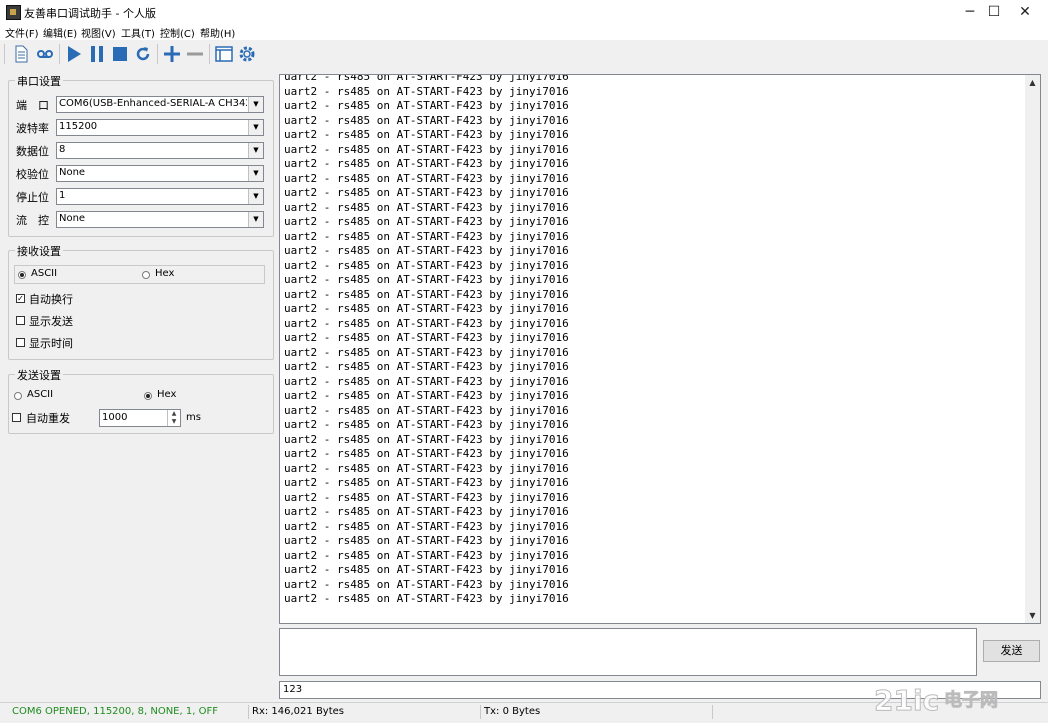 This screenshot has width=1048, height=723. What do you see at coordinates (98, 32) in the screenshot?
I see `menu-view: 视图(V)` at bounding box center [98, 32].